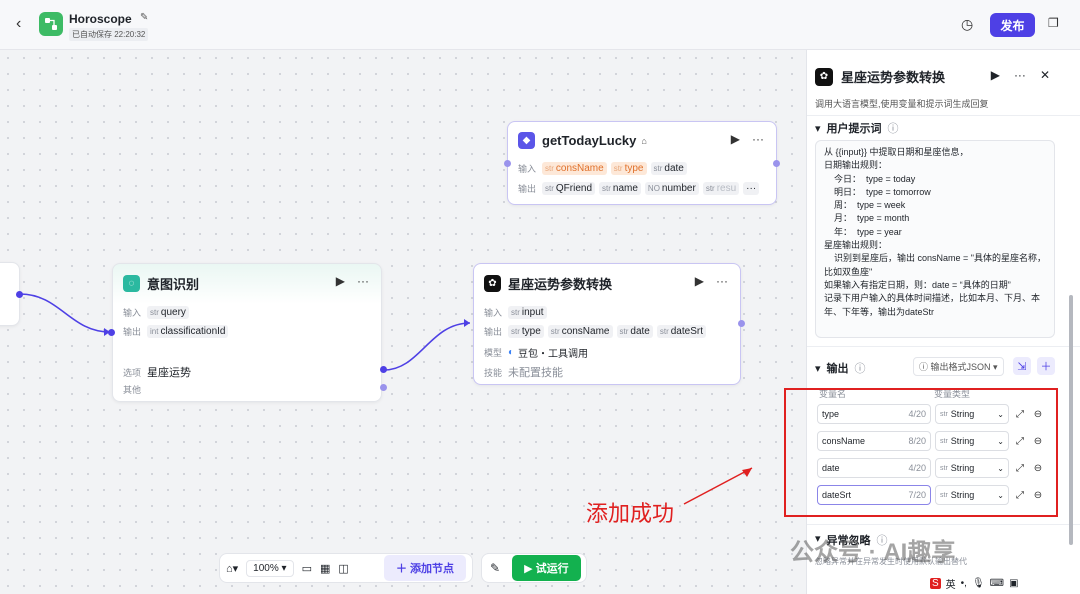  I want to click on prompt-line: 记录下用户输入的具体时间描述，比如本月、下月、本年、下年等，输出为dateStr, so click(932, 305).